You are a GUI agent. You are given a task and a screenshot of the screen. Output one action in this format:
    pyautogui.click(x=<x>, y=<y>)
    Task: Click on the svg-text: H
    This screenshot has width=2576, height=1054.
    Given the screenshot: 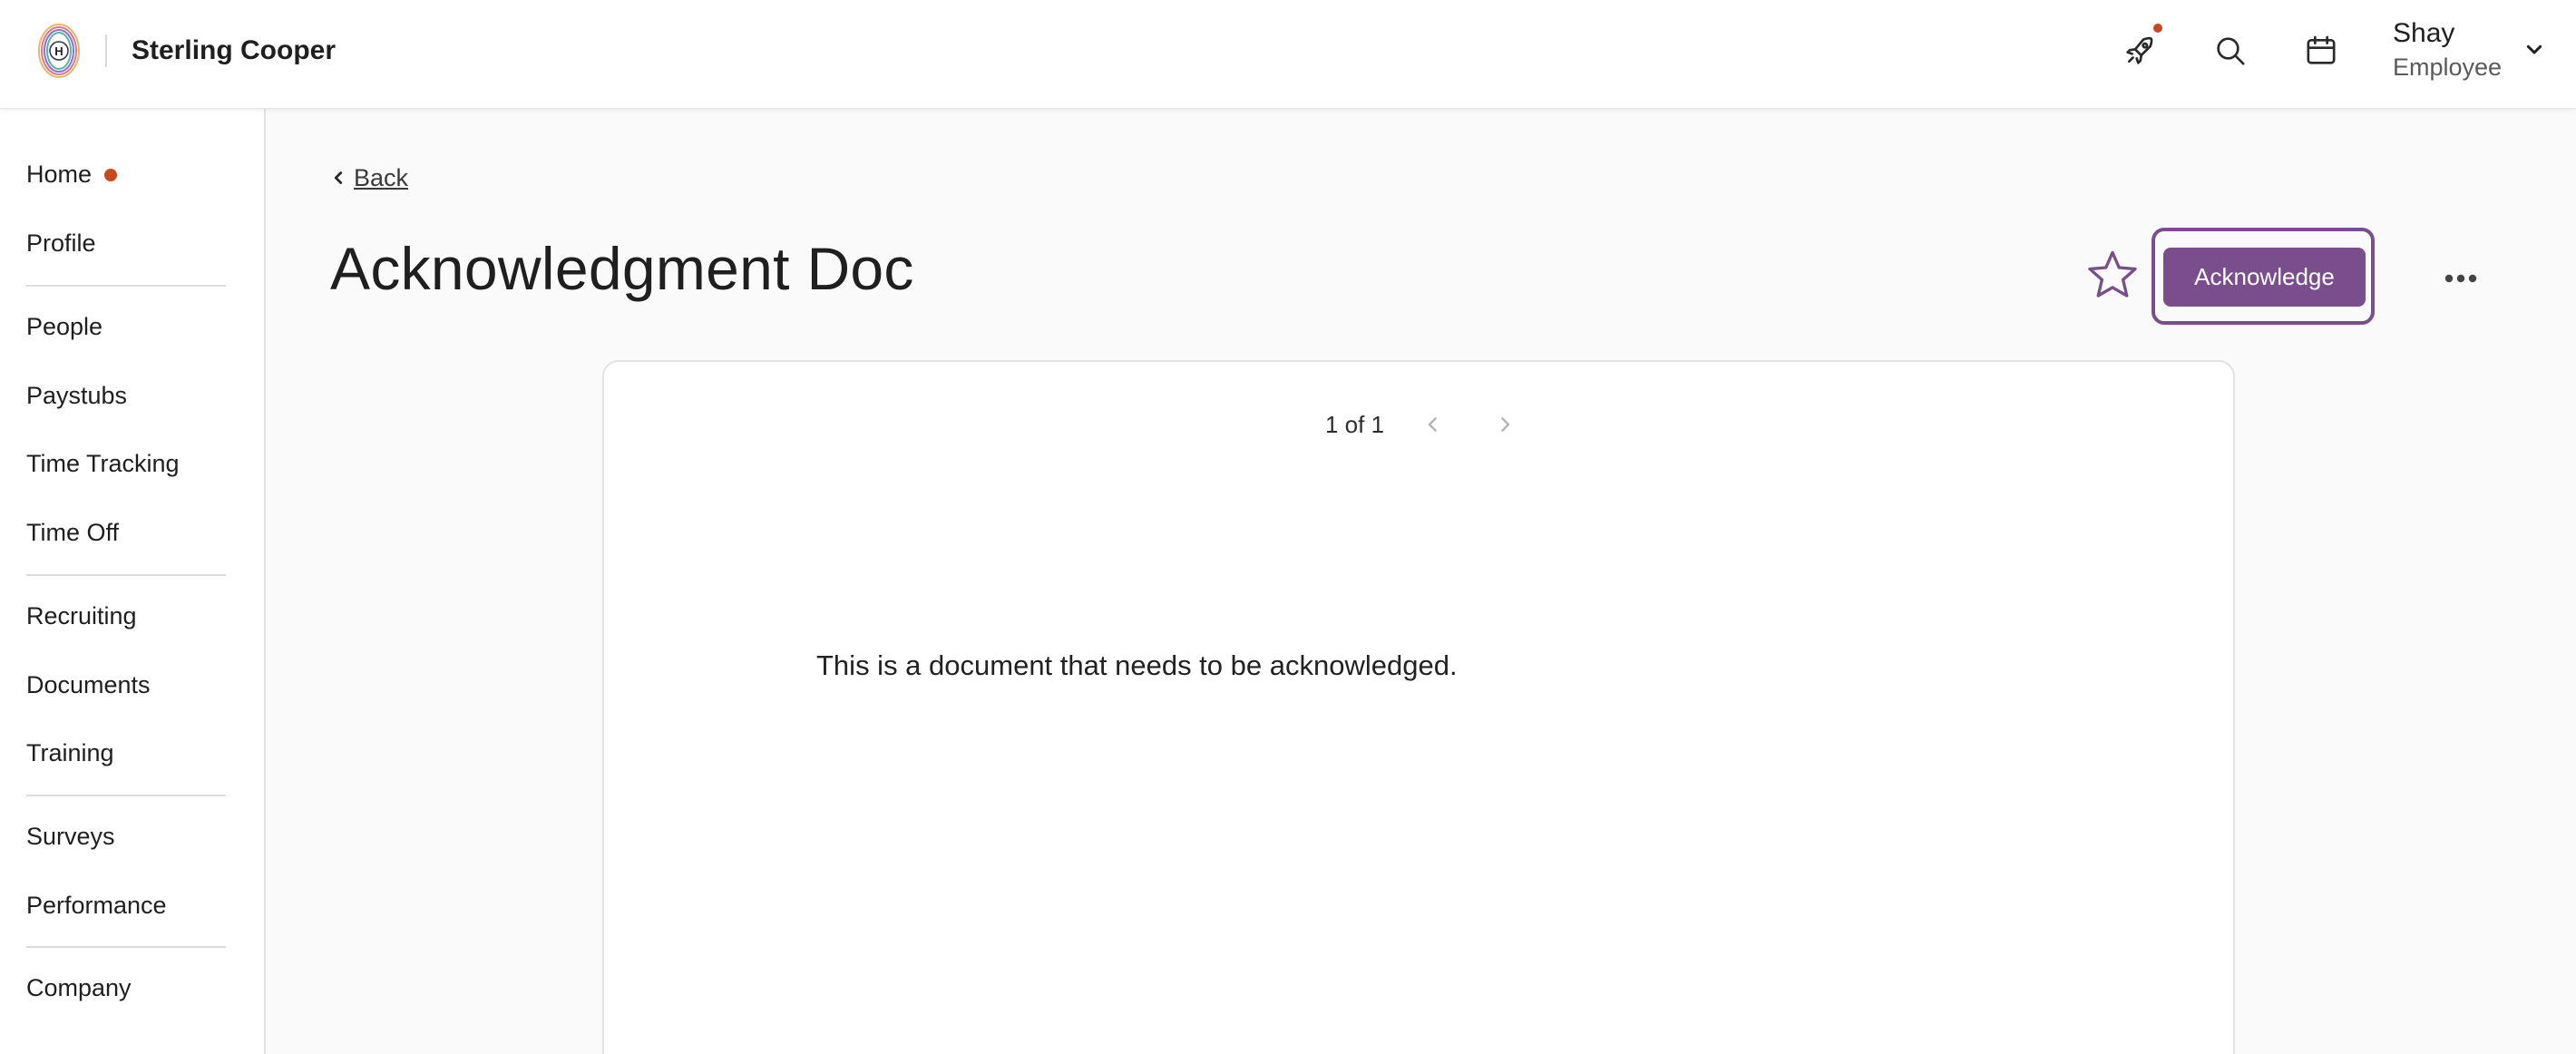 What is the action you would take?
    pyautogui.click(x=58, y=51)
    